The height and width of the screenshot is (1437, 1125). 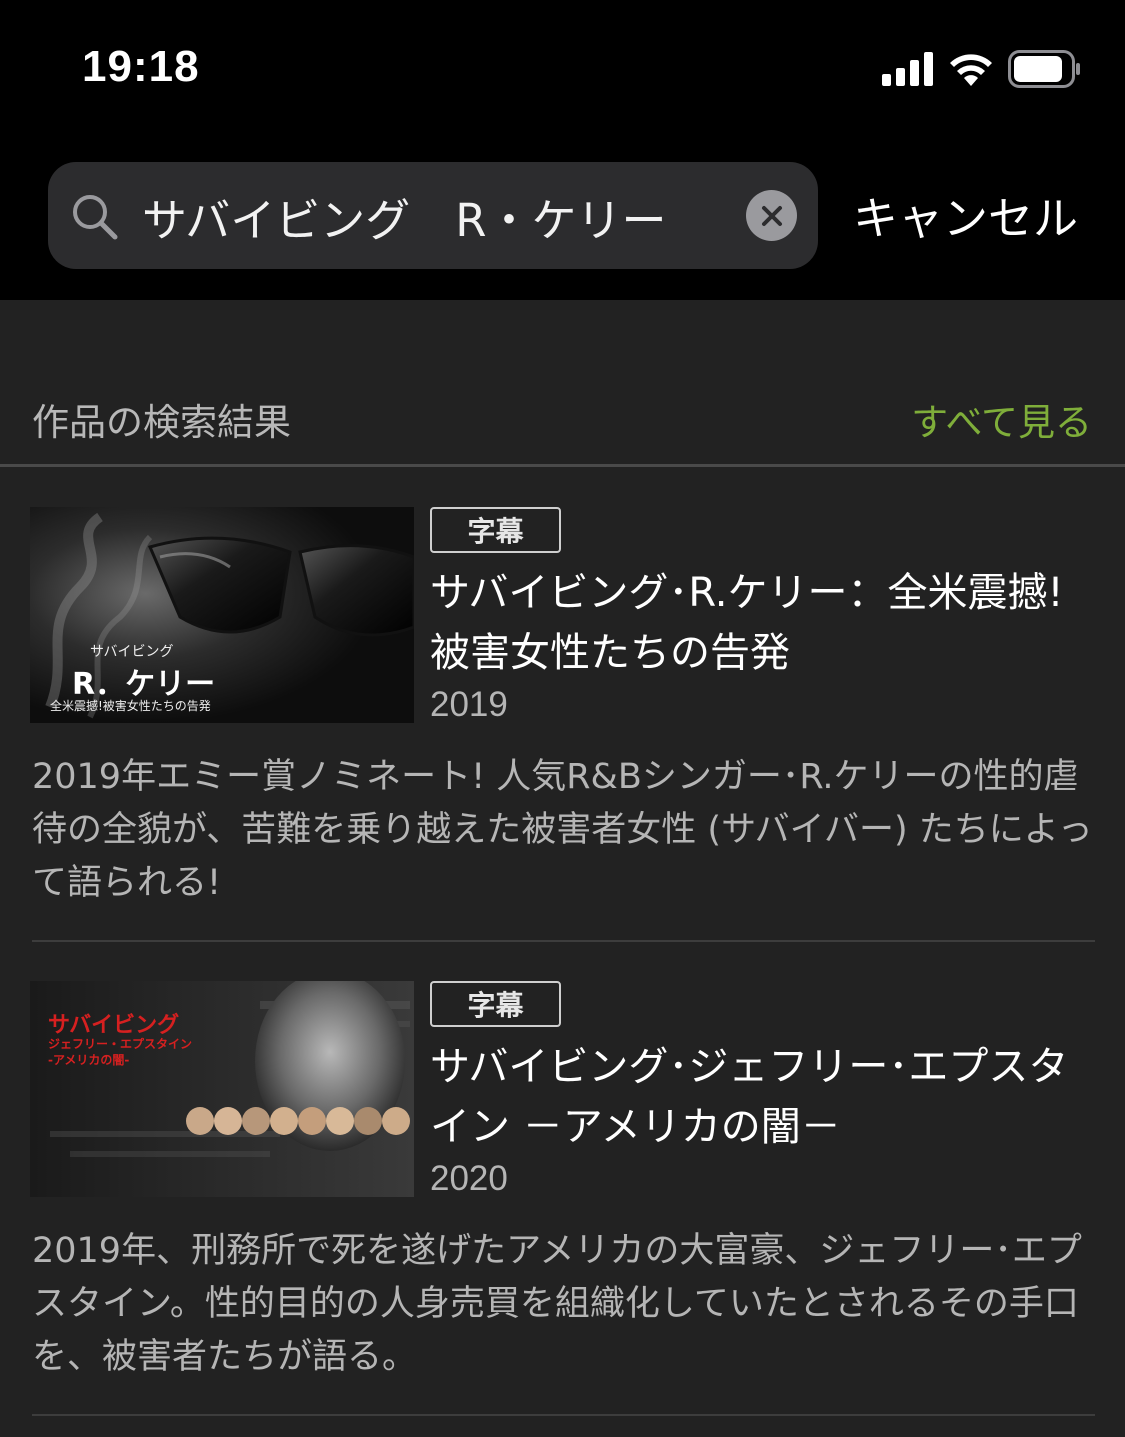 What do you see at coordinates (469, 1178) in the screenshot?
I see `result-year: 2020` at bounding box center [469, 1178].